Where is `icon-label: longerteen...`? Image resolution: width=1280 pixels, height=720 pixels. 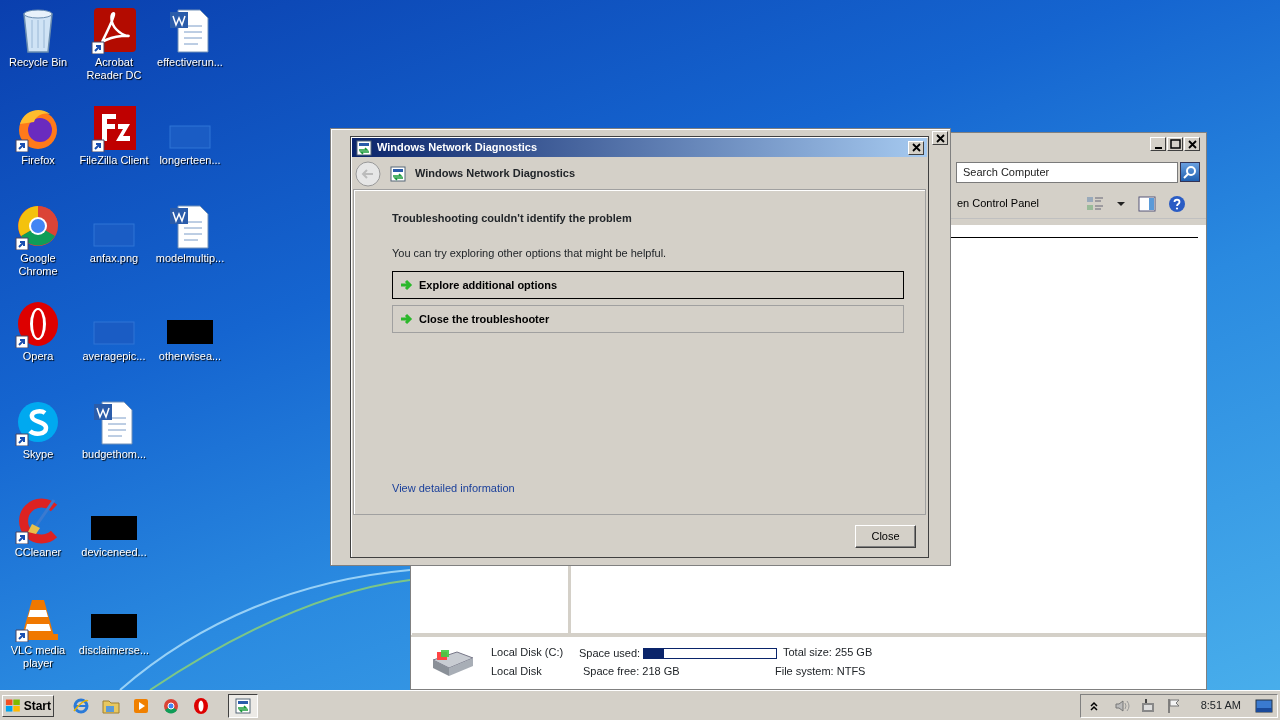
icon-label: longerteen... is located at coordinates (190, 160).